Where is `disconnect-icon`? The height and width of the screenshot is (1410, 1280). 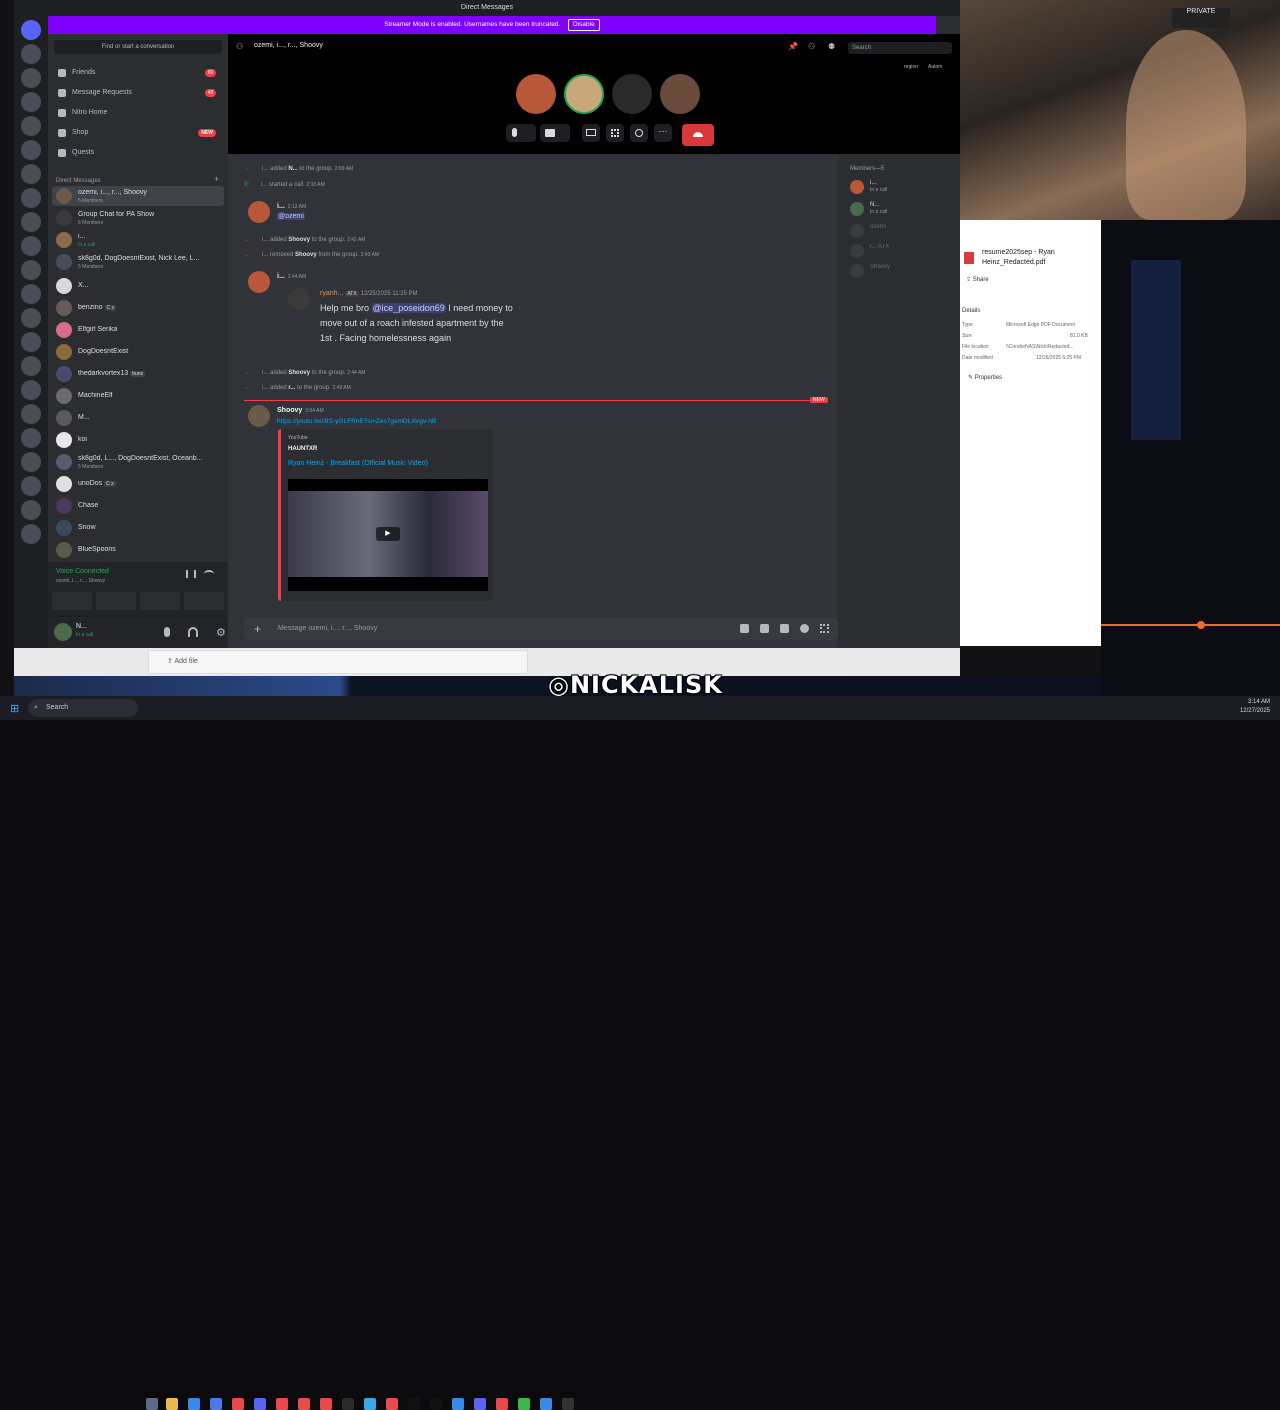
disconnect-icon is located at coordinates (209, 574).